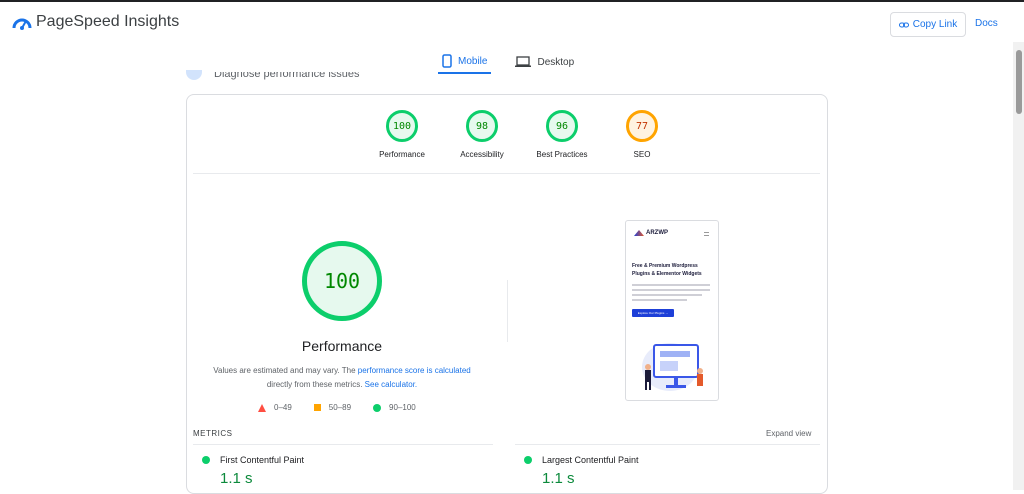 This screenshot has width=1024, height=494. Describe the element at coordinates (556, 62) in the screenshot. I see `tab-desktop-label: Desktop` at that location.